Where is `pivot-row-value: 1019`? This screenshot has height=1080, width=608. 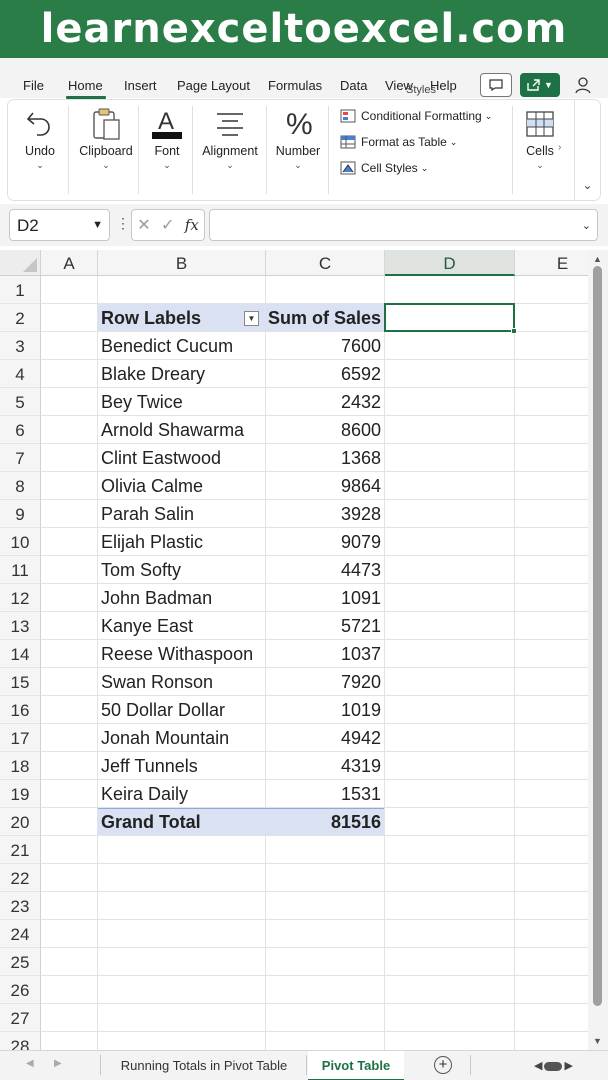
pivot-row-value: 1019 is located at coordinates (325, 710).